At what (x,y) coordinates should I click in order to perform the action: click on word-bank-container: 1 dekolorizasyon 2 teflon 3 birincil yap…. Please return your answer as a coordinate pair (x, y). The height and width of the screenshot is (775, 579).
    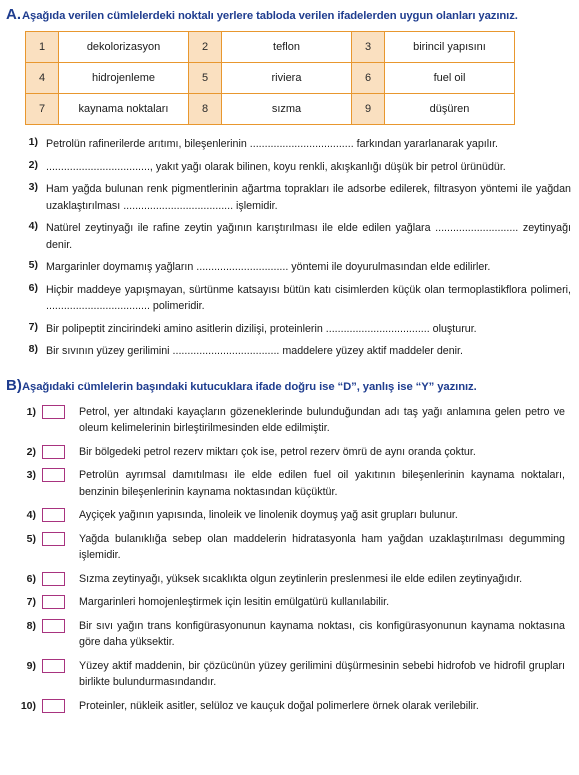
    Looking at the image, I should click on (302, 78).